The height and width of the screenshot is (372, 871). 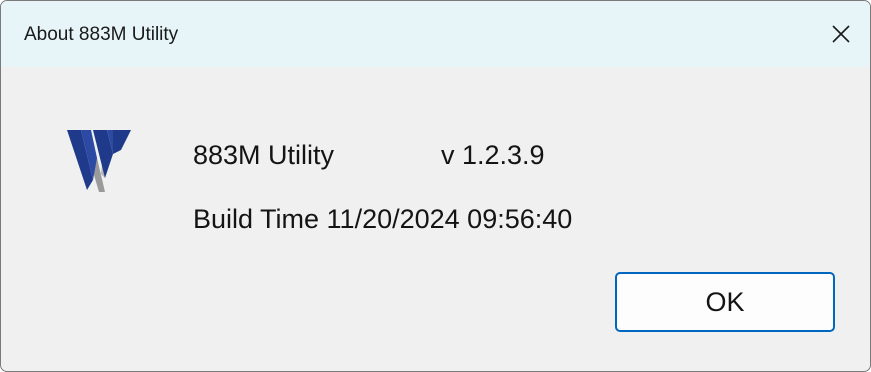 What do you see at coordinates (493, 155) in the screenshot?
I see `version-number: v 1.2.3.9` at bounding box center [493, 155].